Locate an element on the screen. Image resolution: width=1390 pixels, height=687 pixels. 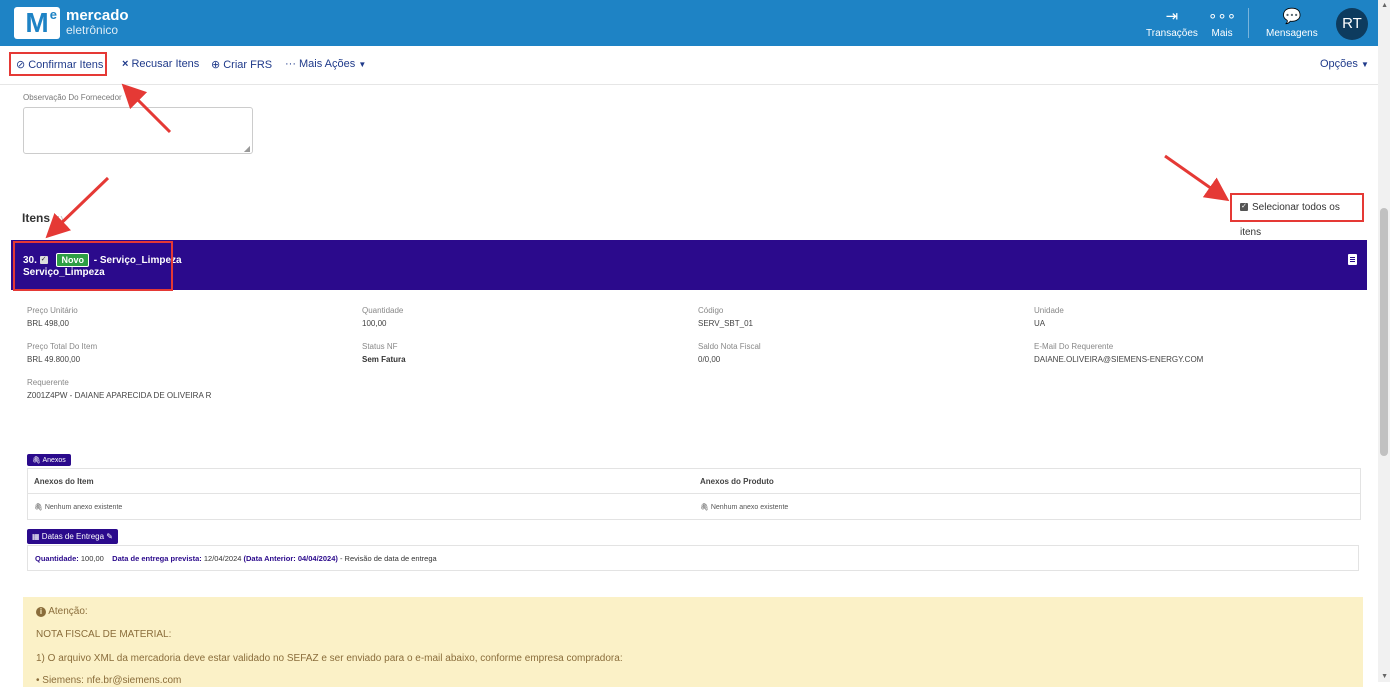
page-scrollbar: ▲ ▼ is located at coordinates (1384, 341).